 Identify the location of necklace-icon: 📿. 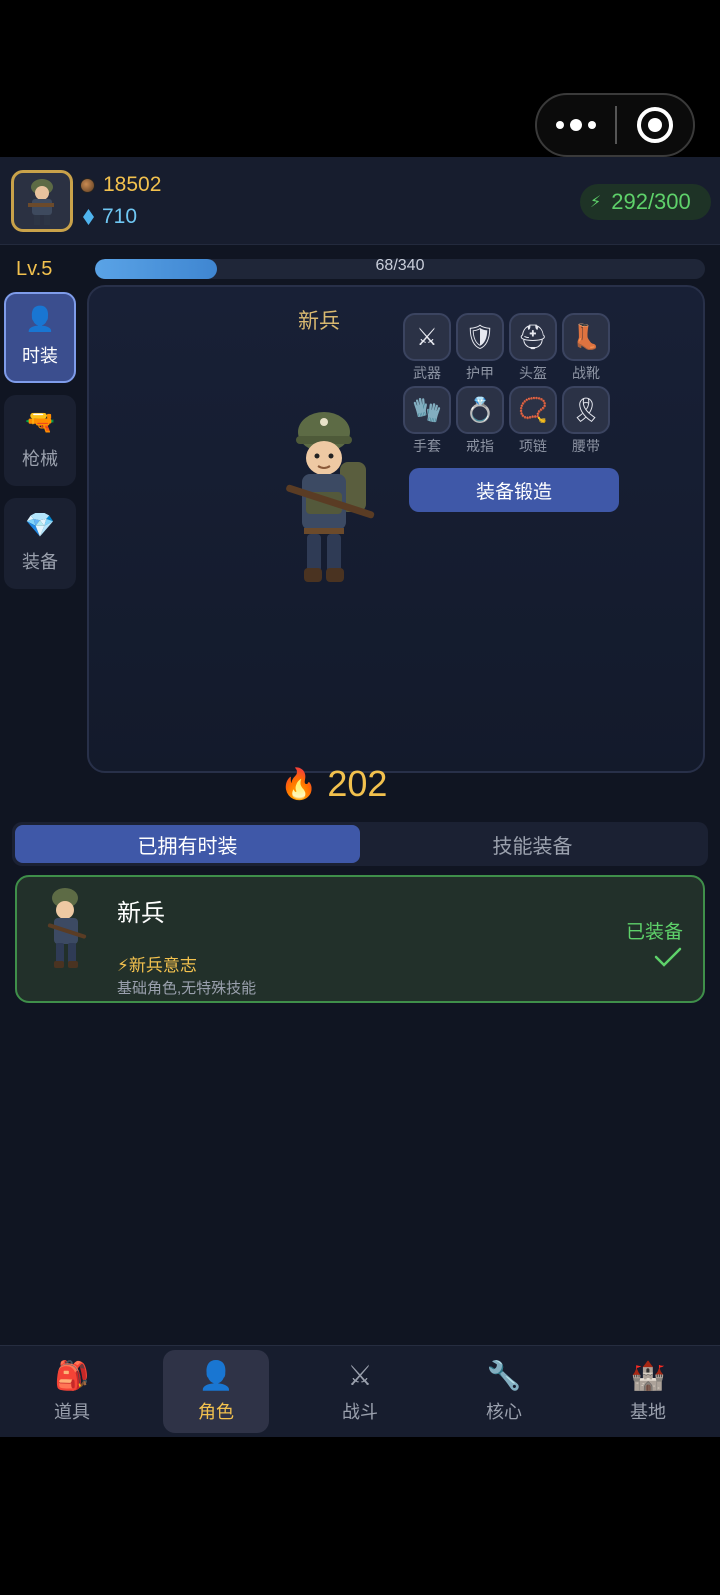
(533, 410).